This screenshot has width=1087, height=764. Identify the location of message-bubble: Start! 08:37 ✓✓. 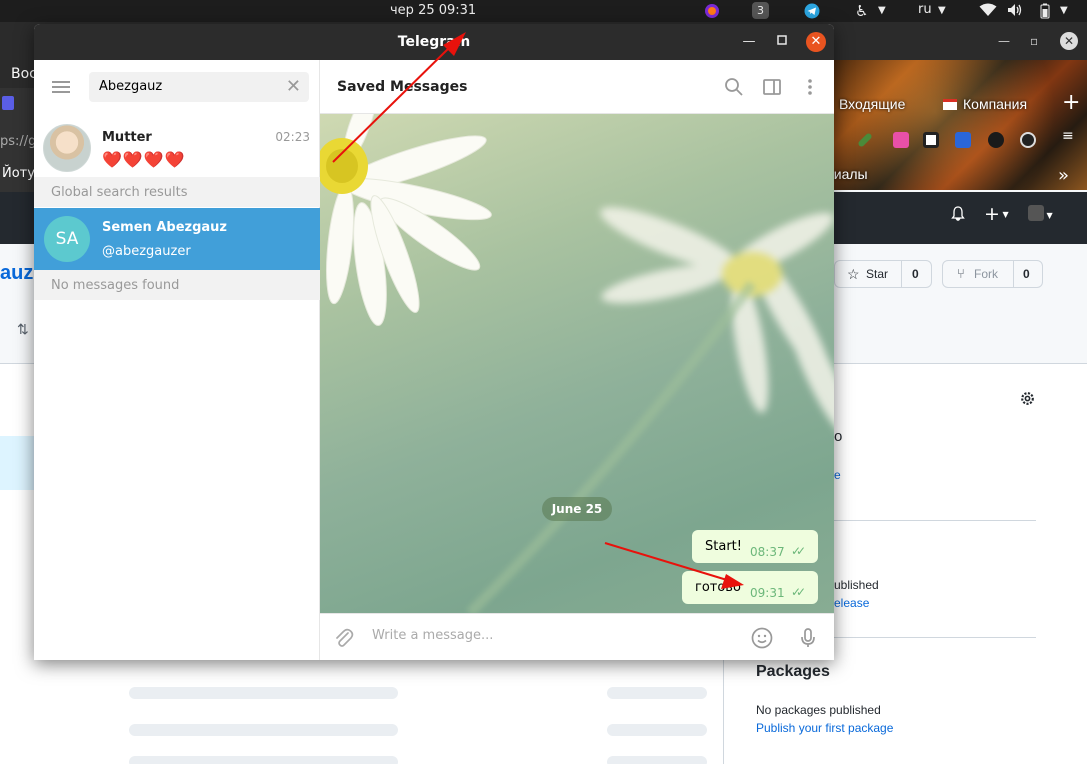
(755, 546).